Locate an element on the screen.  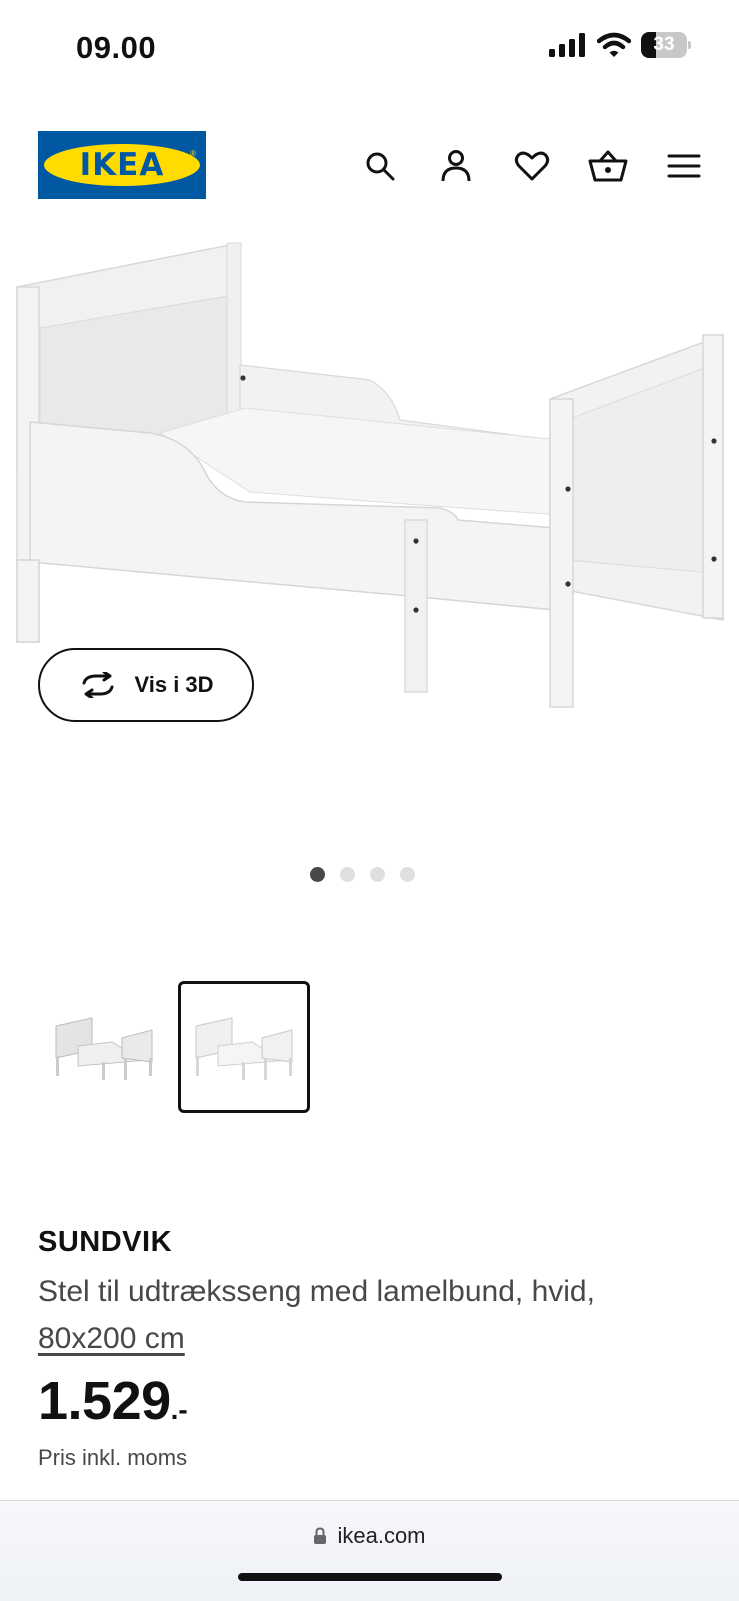
home-indicator is located at coordinates (370, 1577).